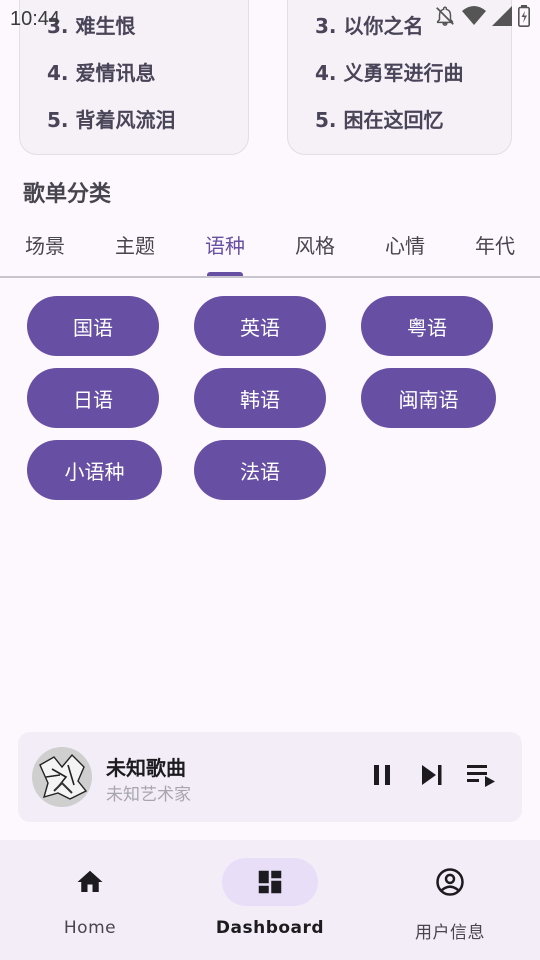  I want to click on chip-minor-languages: 小语种, so click(94, 470).